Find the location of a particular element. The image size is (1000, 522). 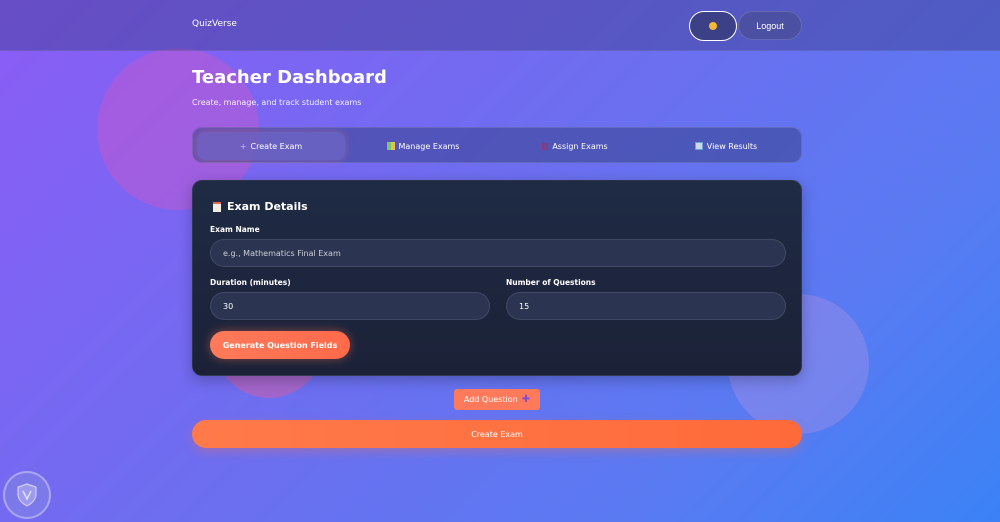

sun-icon is located at coordinates (713, 26).